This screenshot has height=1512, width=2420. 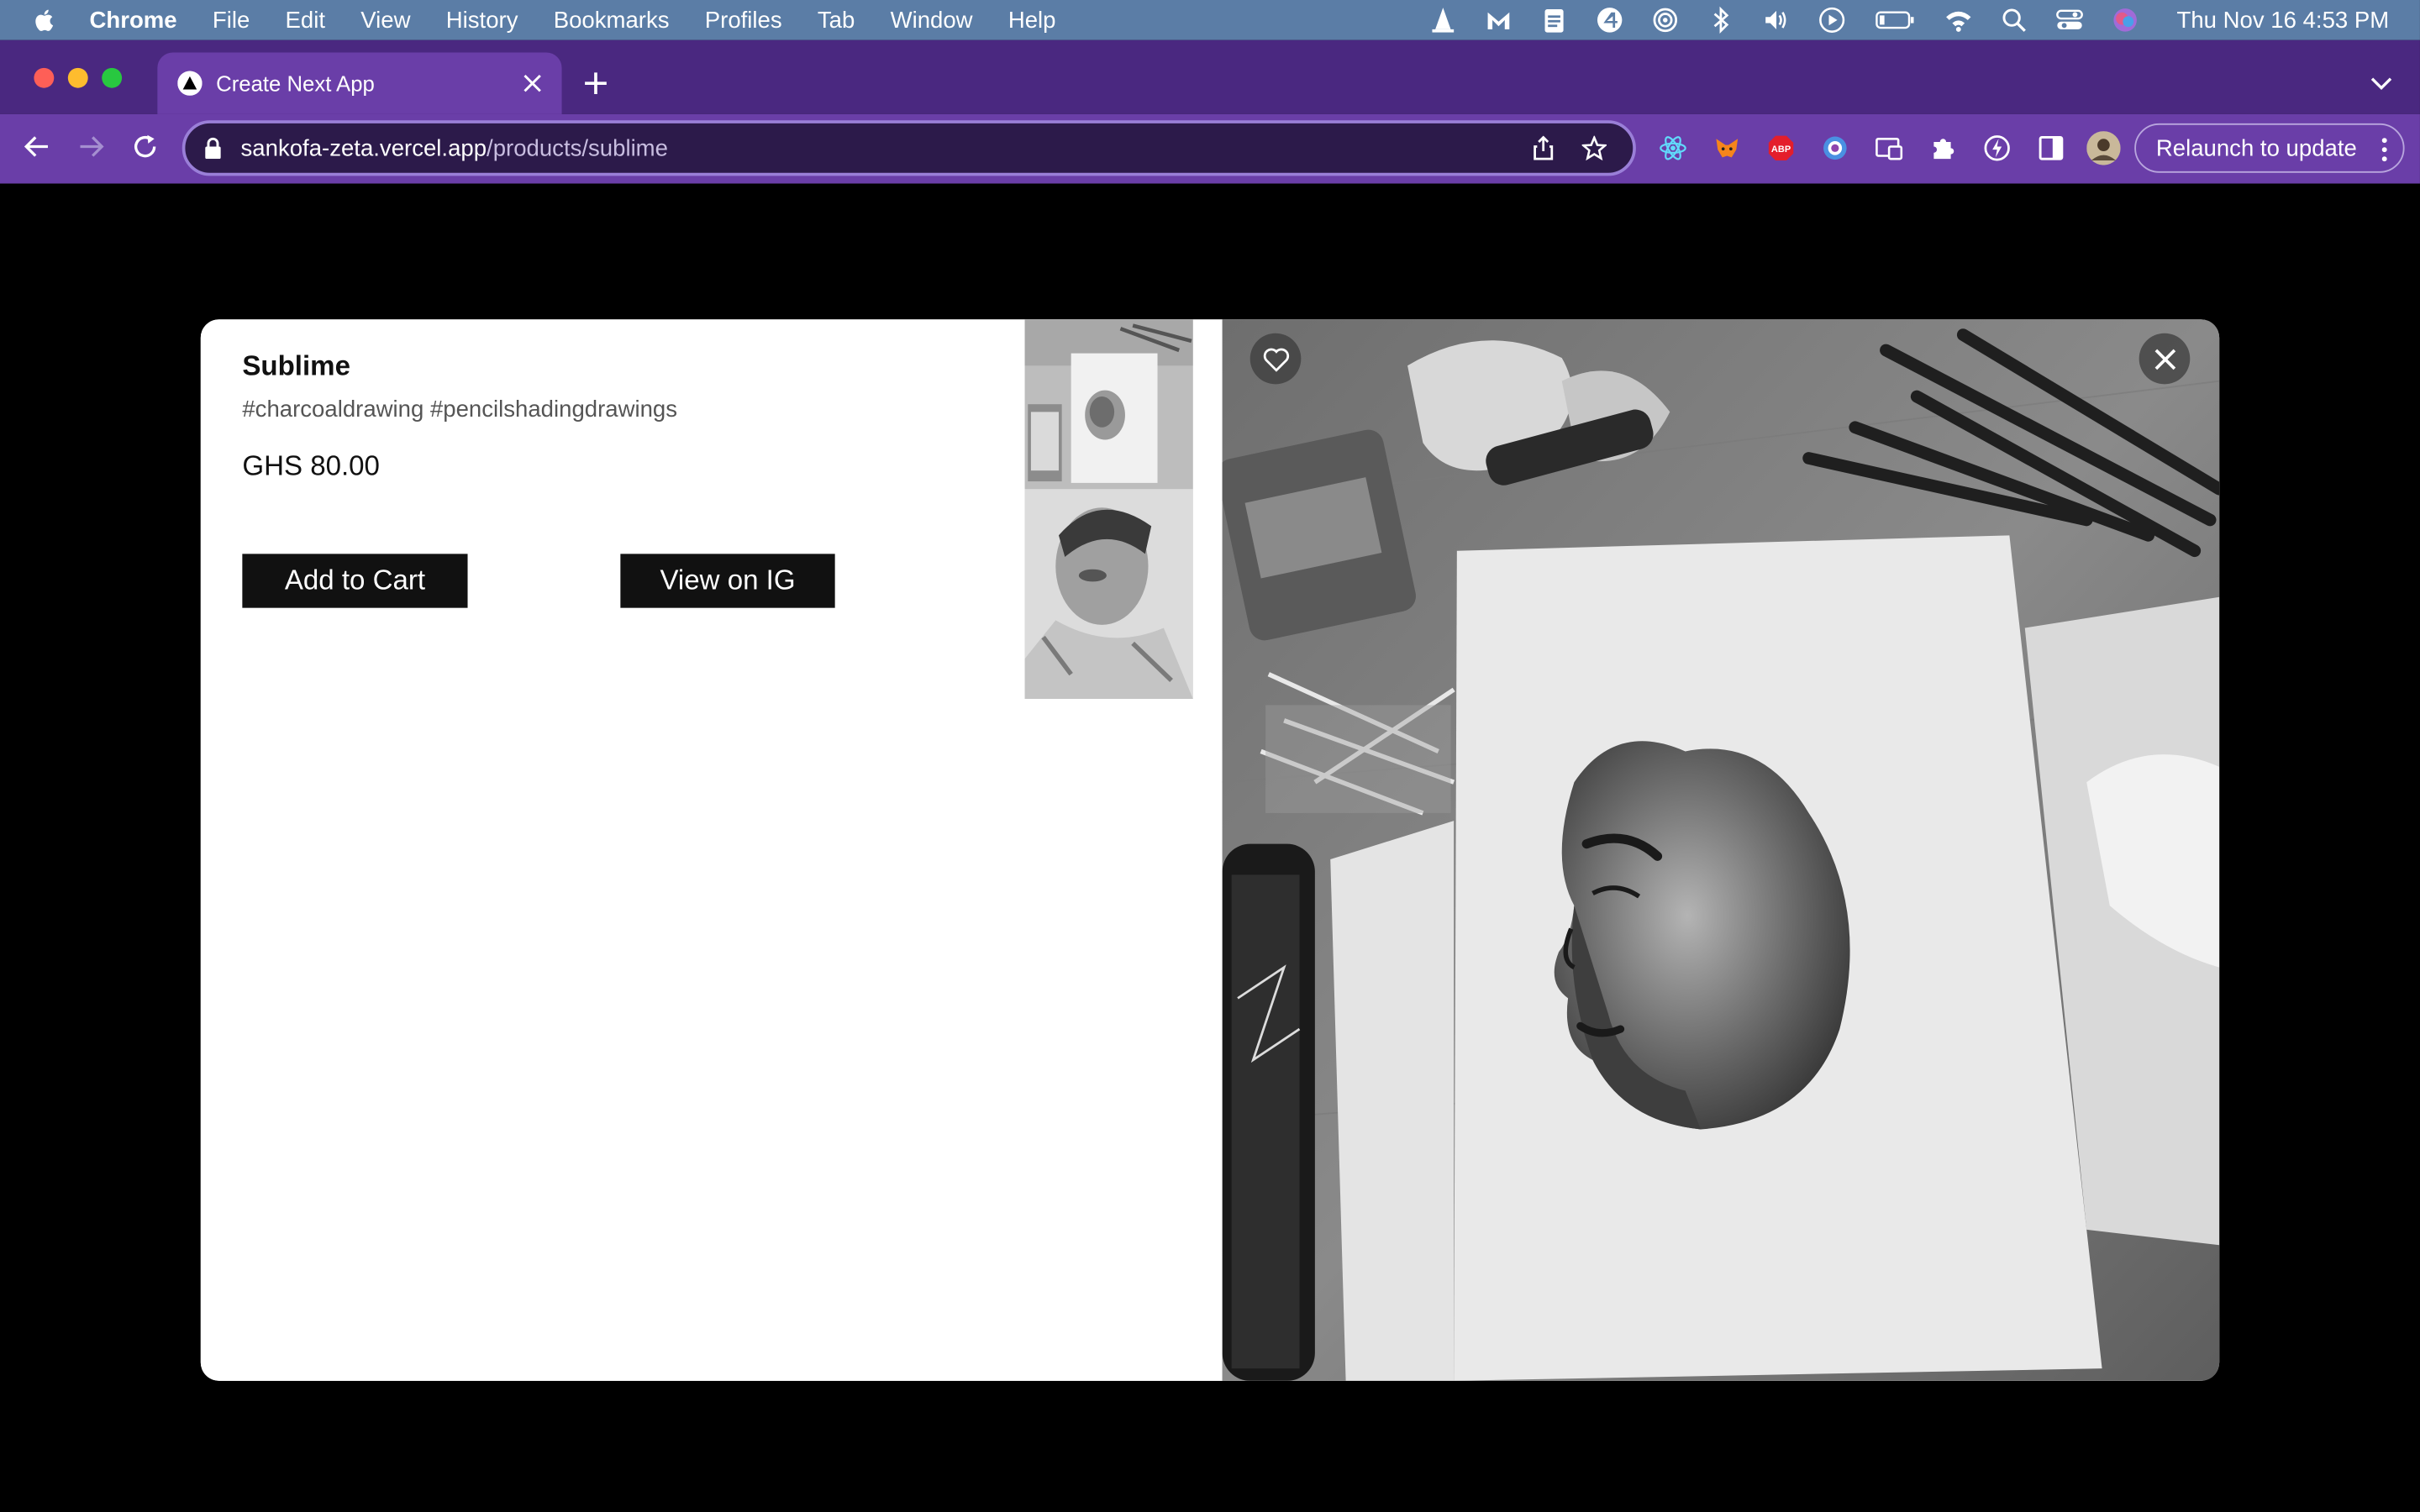 I want to click on relaunch-label: Relaunch to update, so click(x=2256, y=147).